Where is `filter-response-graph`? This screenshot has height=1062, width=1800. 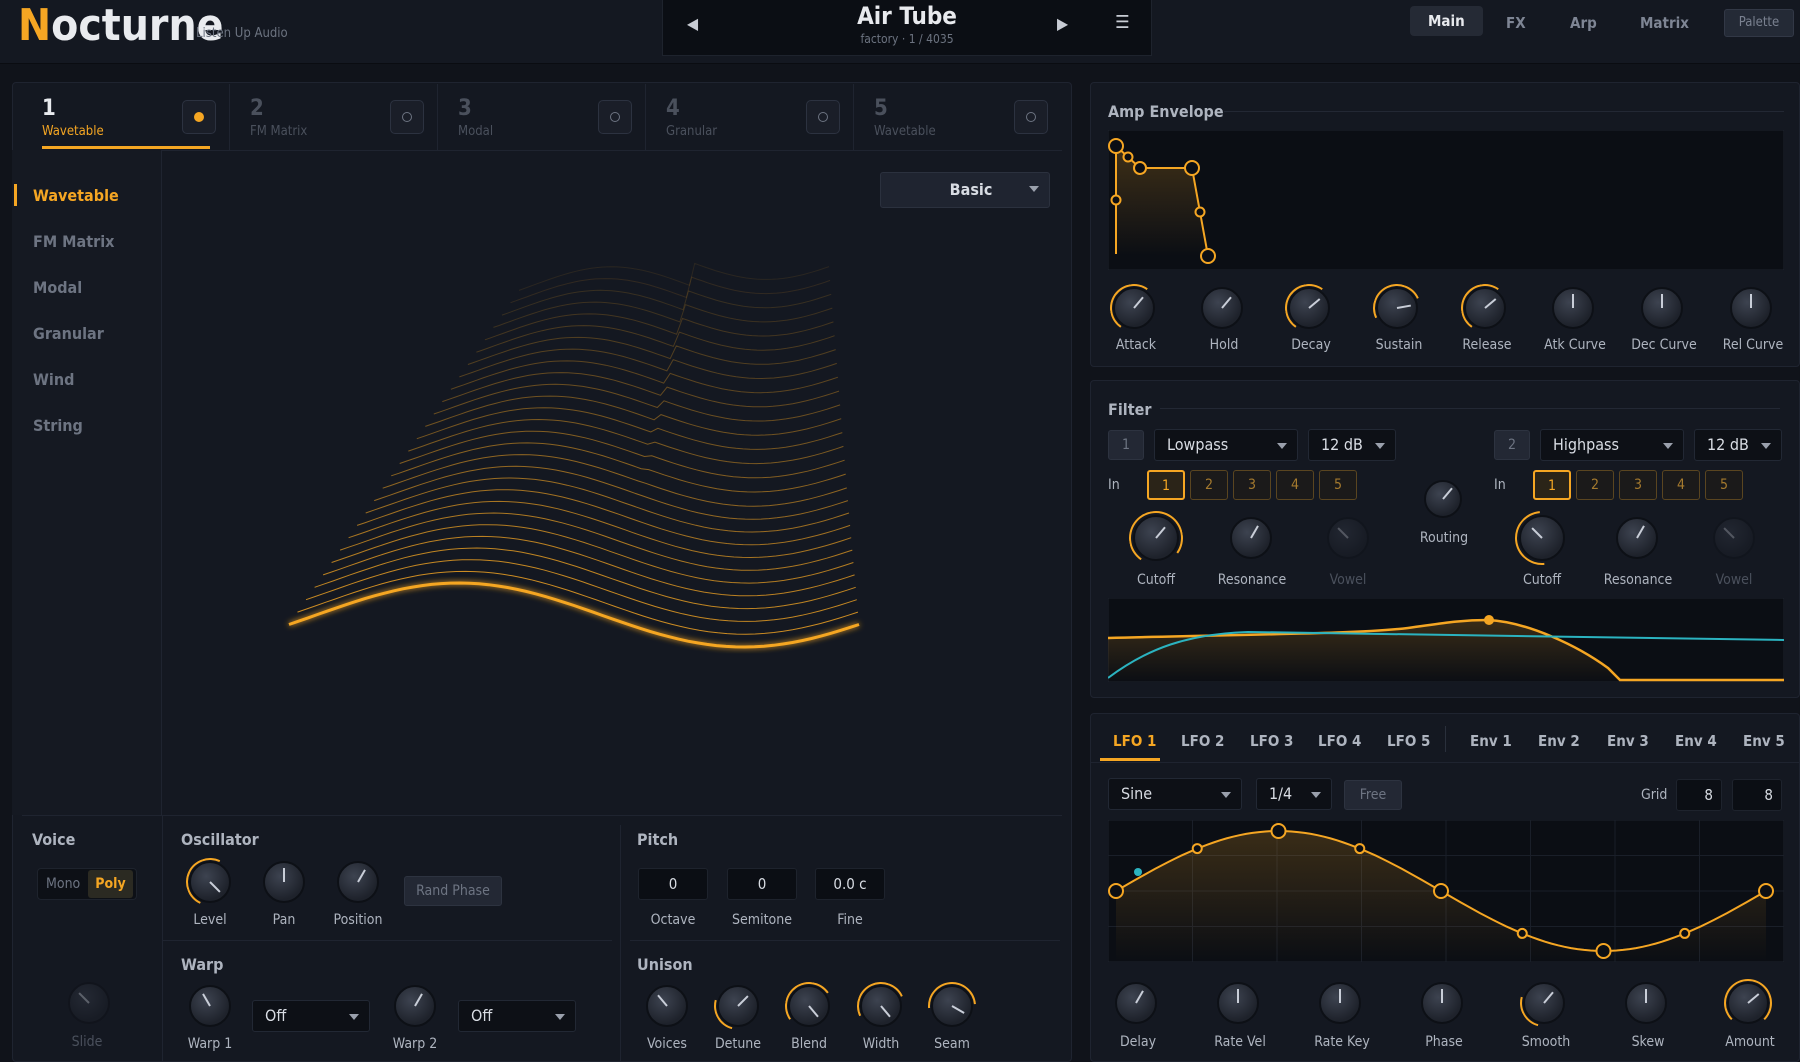
filter-response-graph is located at coordinates (1446, 640).